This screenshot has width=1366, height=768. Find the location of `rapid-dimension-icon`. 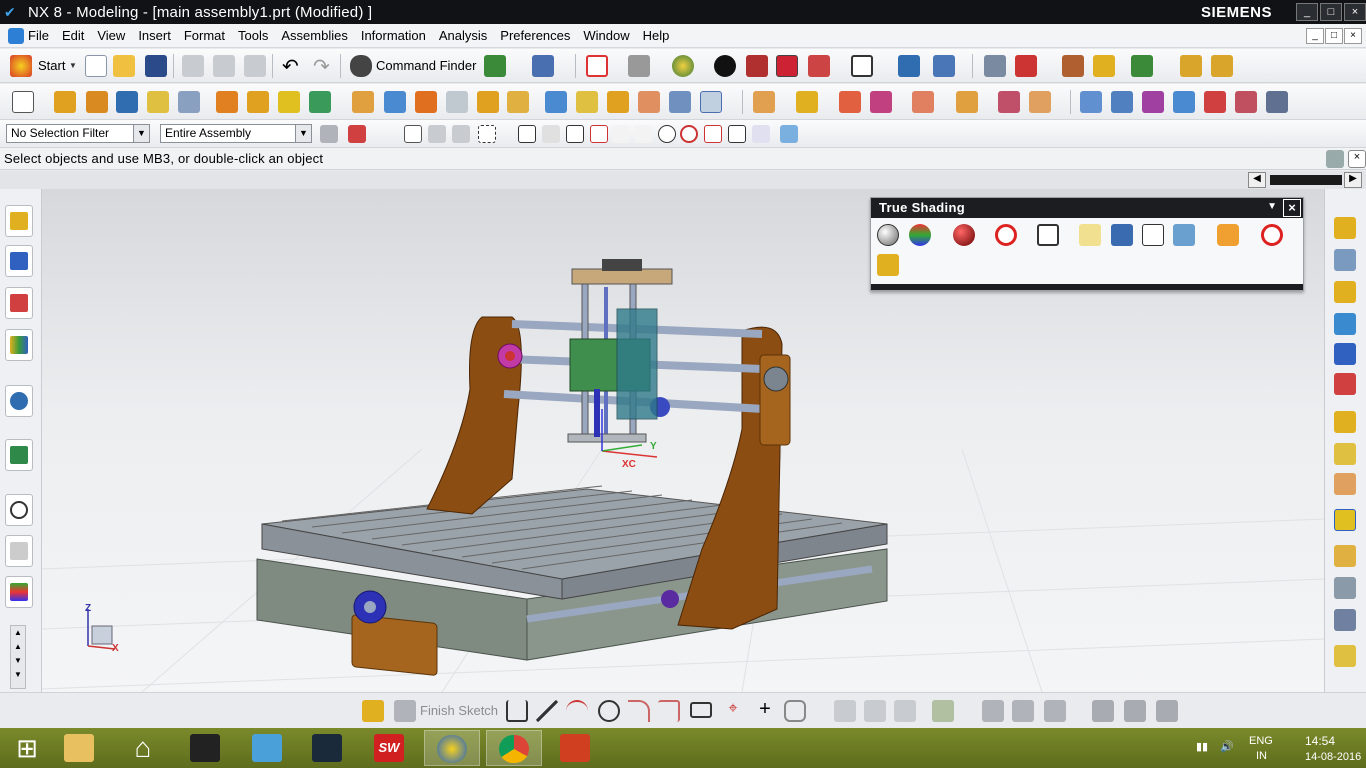

rapid-dimension-icon is located at coordinates (993, 711).